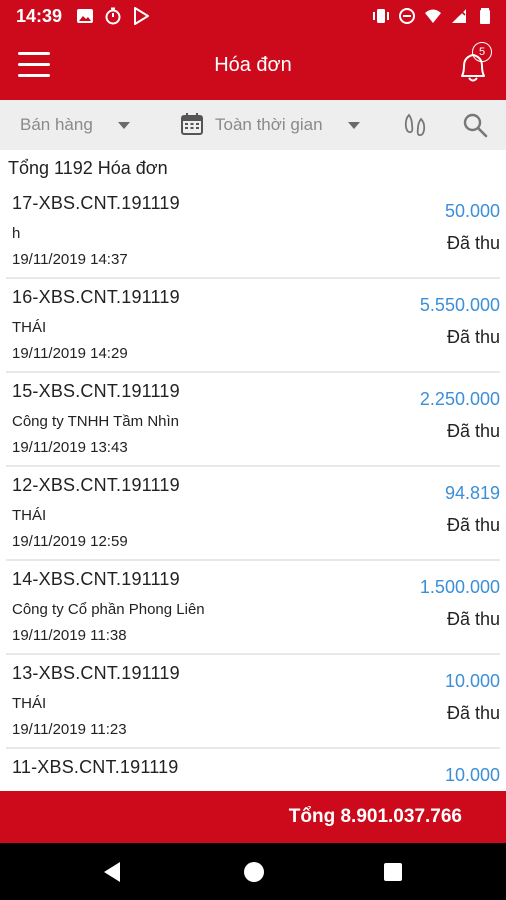  Describe the element at coordinates (474, 64) in the screenshot. I see `notifications-button: 5` at that location.